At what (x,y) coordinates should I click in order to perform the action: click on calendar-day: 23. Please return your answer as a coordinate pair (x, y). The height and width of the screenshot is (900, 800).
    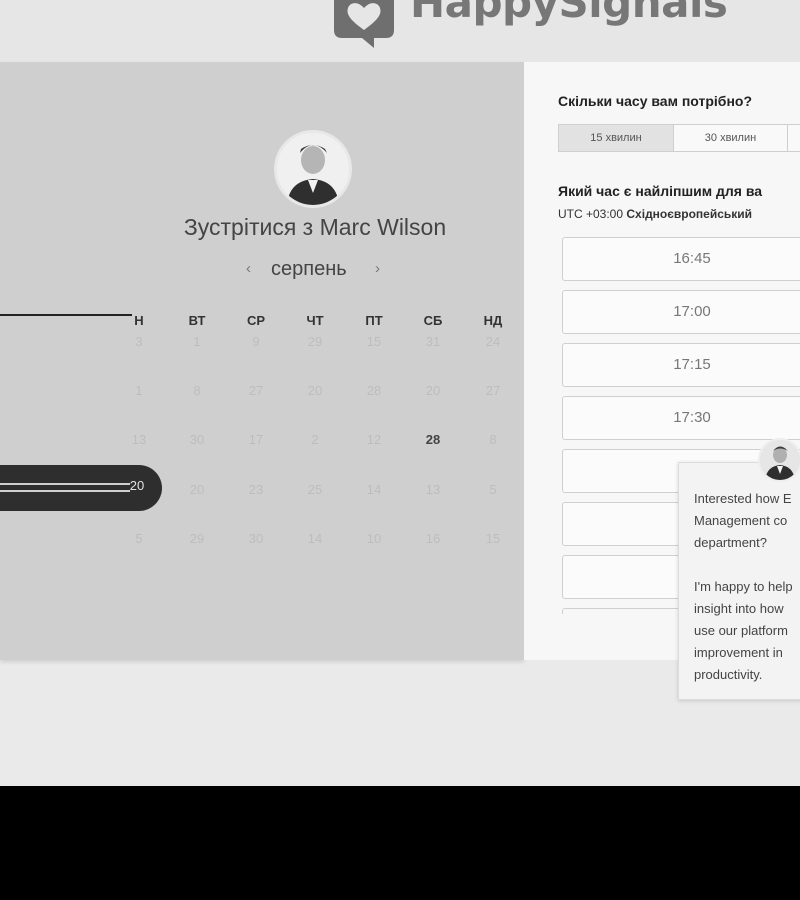
    Looking at the image, I should click on (256, 489).